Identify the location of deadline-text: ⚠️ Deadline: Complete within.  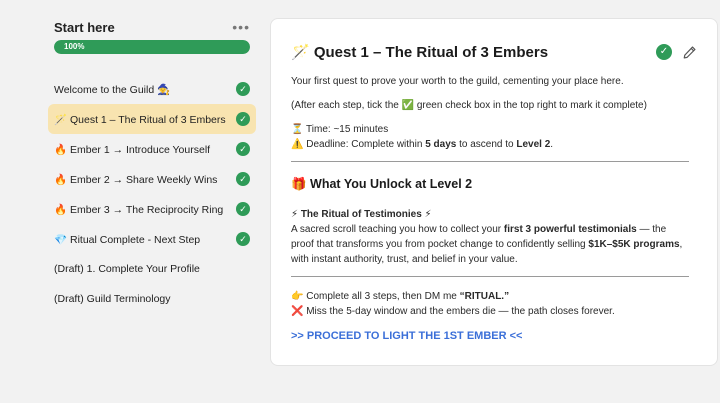
(358, 144).